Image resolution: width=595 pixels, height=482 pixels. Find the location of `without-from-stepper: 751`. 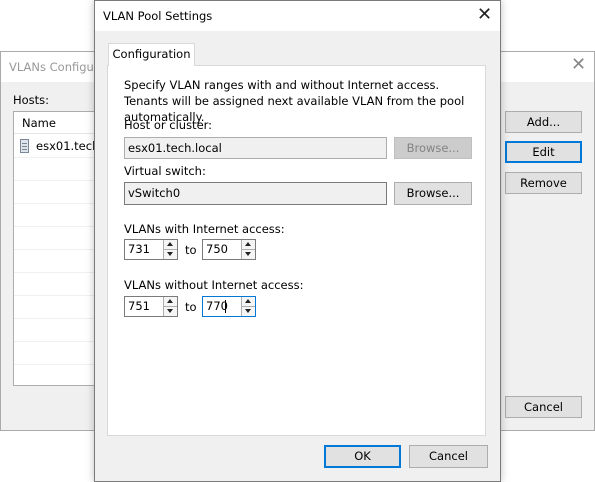

without-from-stepper: 751 is located at coordinates (151, 306).